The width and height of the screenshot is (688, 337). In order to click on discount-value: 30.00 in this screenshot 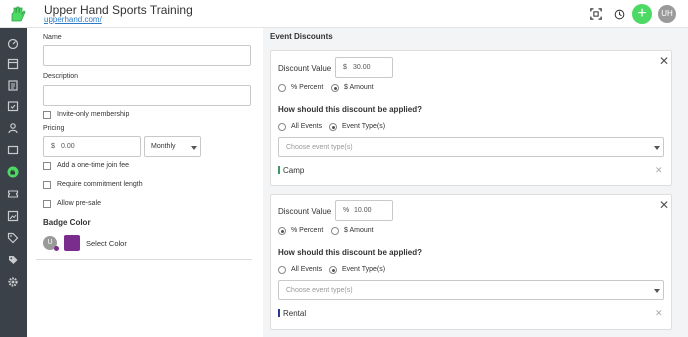, I will do `click(362, 67)`.